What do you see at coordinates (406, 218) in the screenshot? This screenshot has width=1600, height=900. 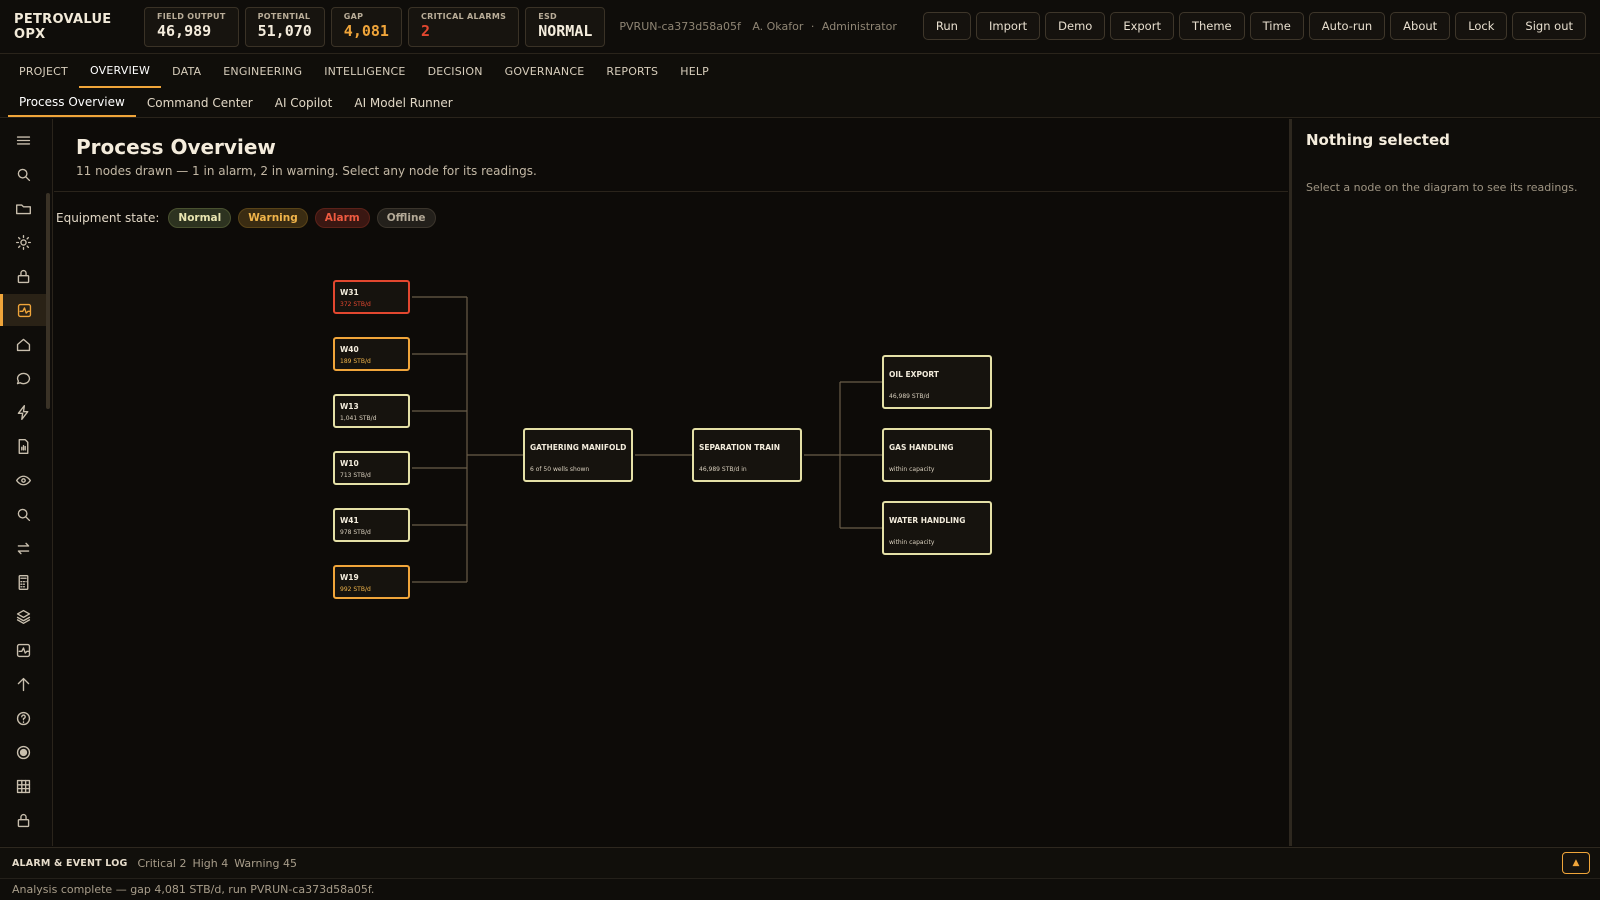 I see `legend-offline: Offline` at bounding box center [406, 218].